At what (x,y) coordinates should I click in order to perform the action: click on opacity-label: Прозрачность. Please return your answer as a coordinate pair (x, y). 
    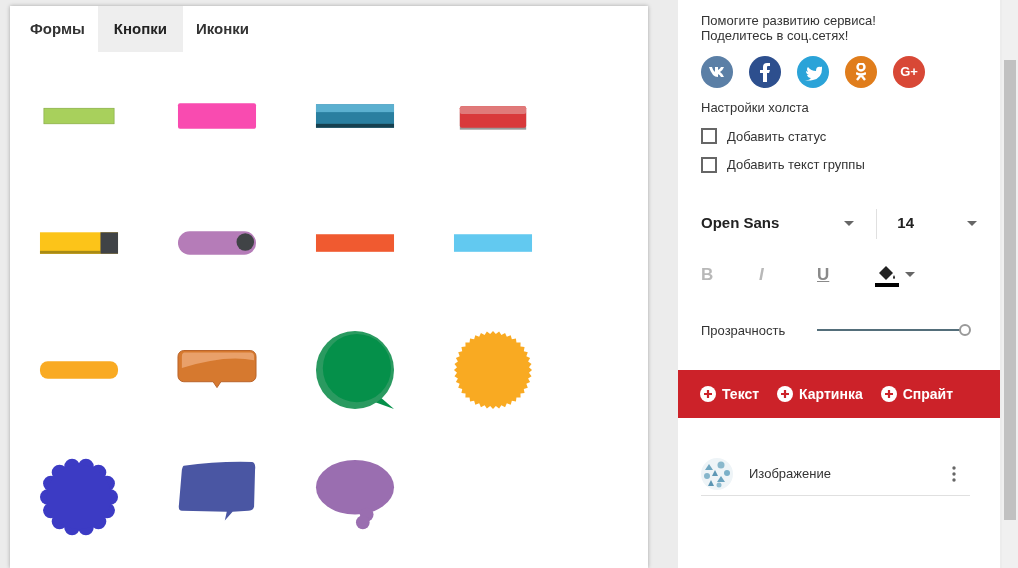
    Looking at the image, I should click on (744, 330).